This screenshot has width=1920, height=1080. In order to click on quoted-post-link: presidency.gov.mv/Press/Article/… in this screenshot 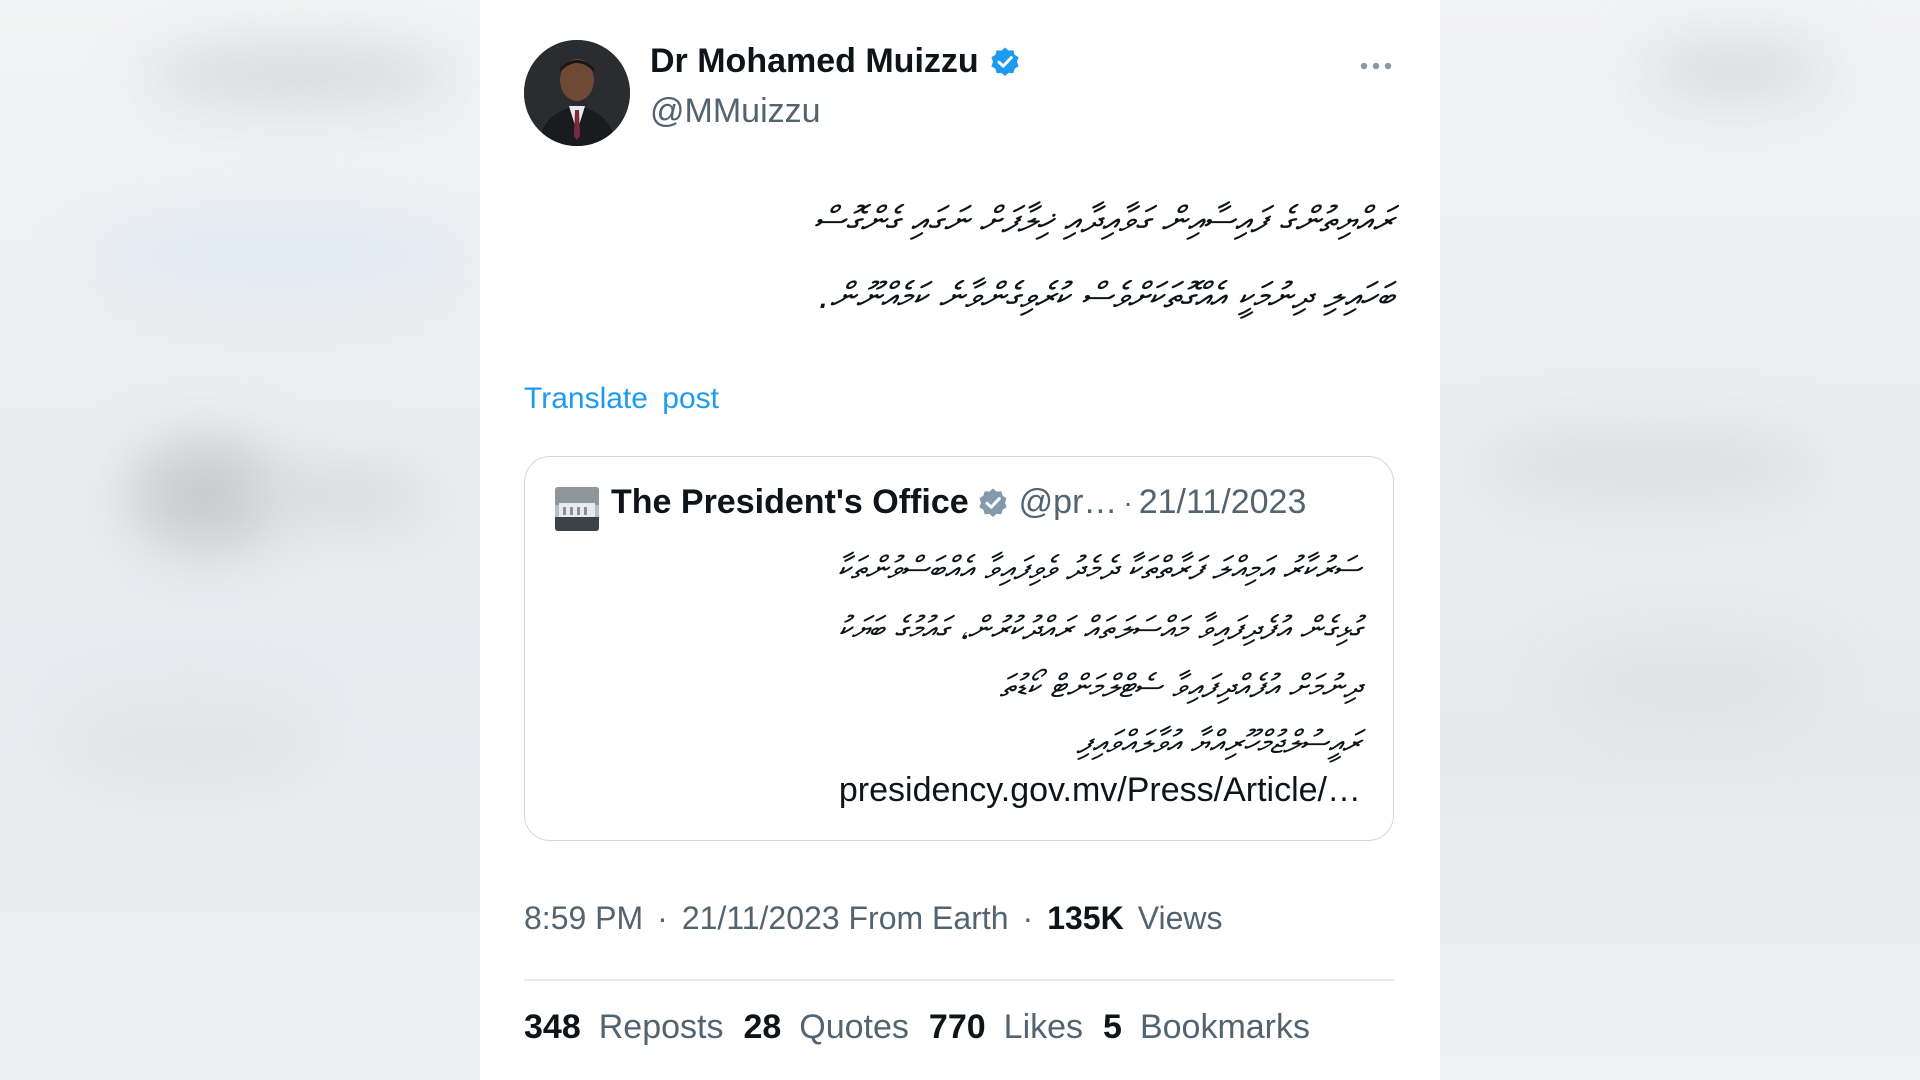, I will do `click(1100, 790)`.